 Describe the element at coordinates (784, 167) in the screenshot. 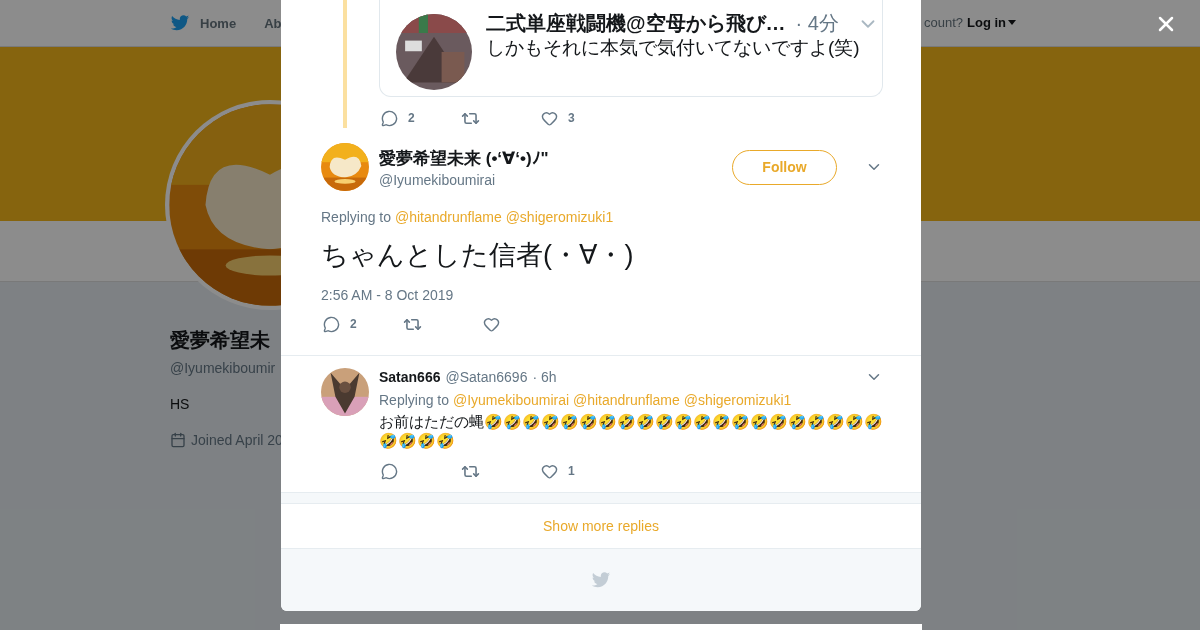

I see `follow-button: Follow` at that location.